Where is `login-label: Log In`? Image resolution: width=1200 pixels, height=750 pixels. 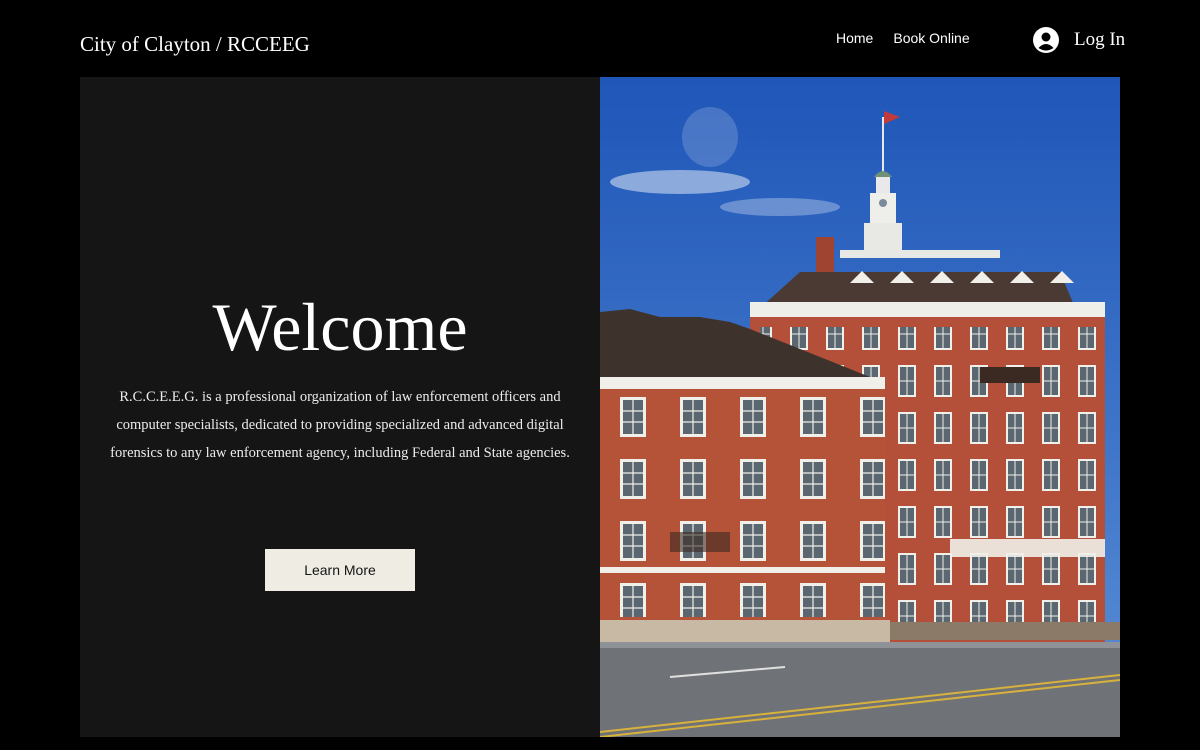 login-label: Log In is located at coordinates (1100, 39).